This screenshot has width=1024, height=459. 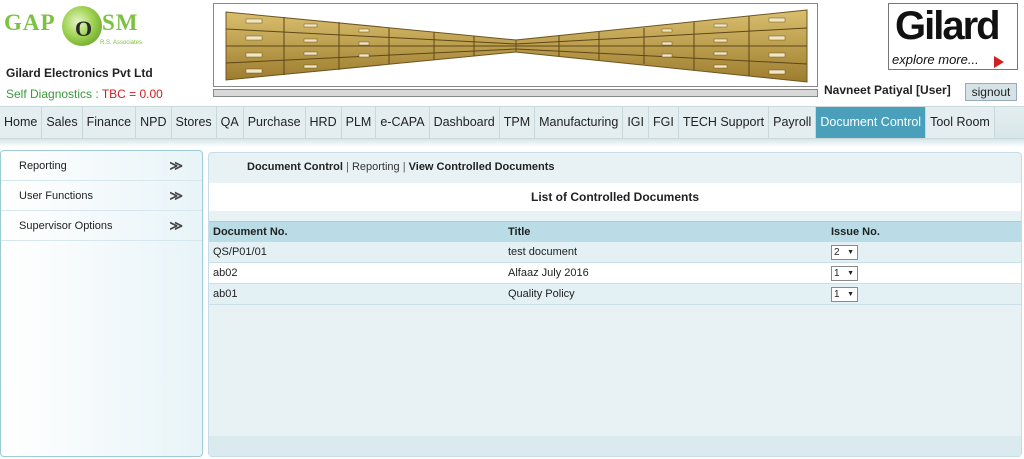 I want to click on diag-label: Self Diagnostics :, so click(x=54, y=94).